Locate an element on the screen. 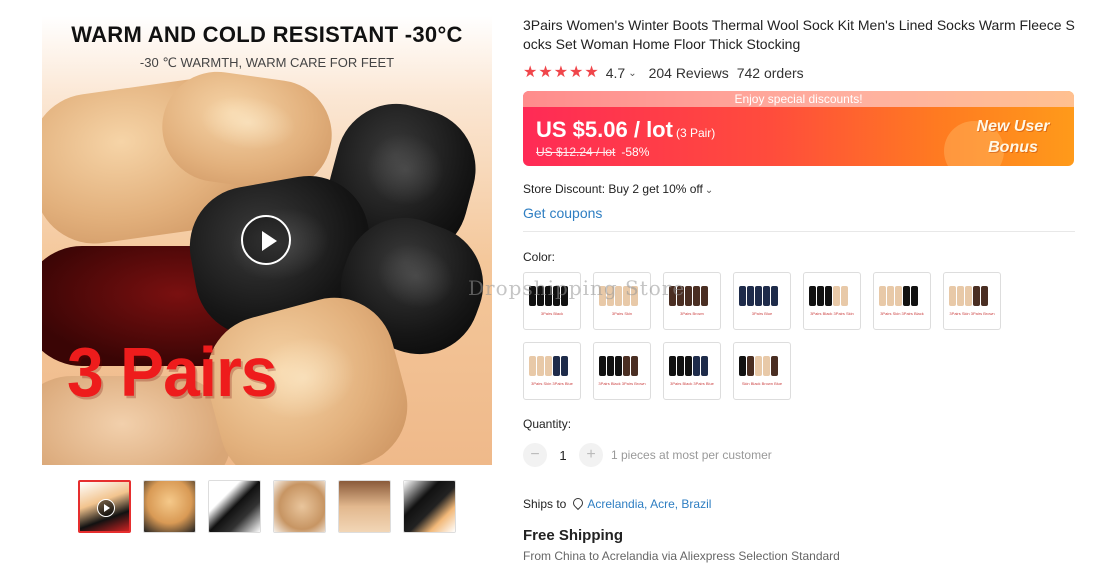 The width and height of the screenshot is (1107, 574). color-option-caption: 3Pairs Brown is located at coordinates (692, 313).